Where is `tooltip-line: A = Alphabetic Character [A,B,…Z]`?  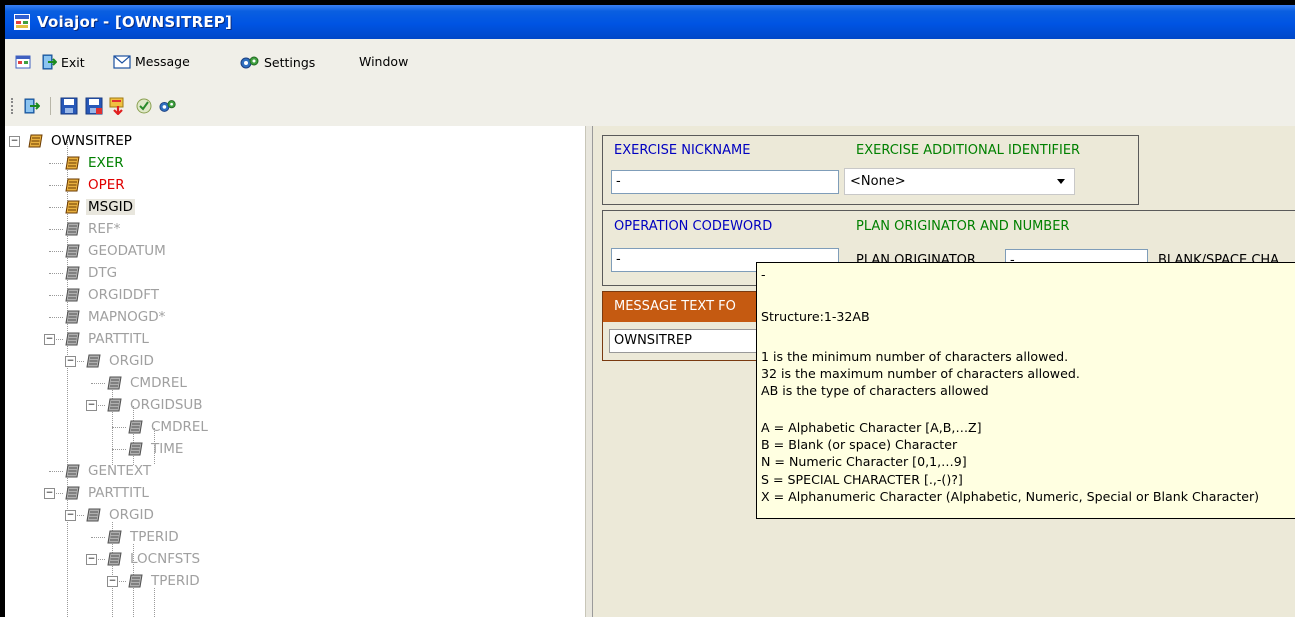
tooltip-line: A = Alphabetic Character [A,B,…Z] is located at coordinates (871, 427).